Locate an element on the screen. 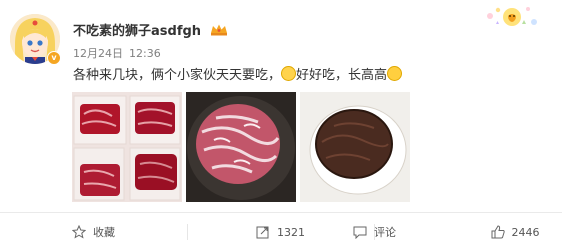 The image size is (562, 251). star-icon is located at coordinates (79, 232).